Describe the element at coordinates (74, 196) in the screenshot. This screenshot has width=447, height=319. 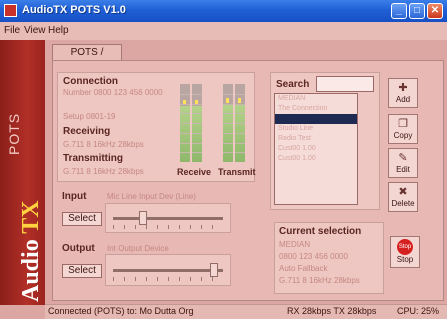
I see `input-label: Input` at that location.